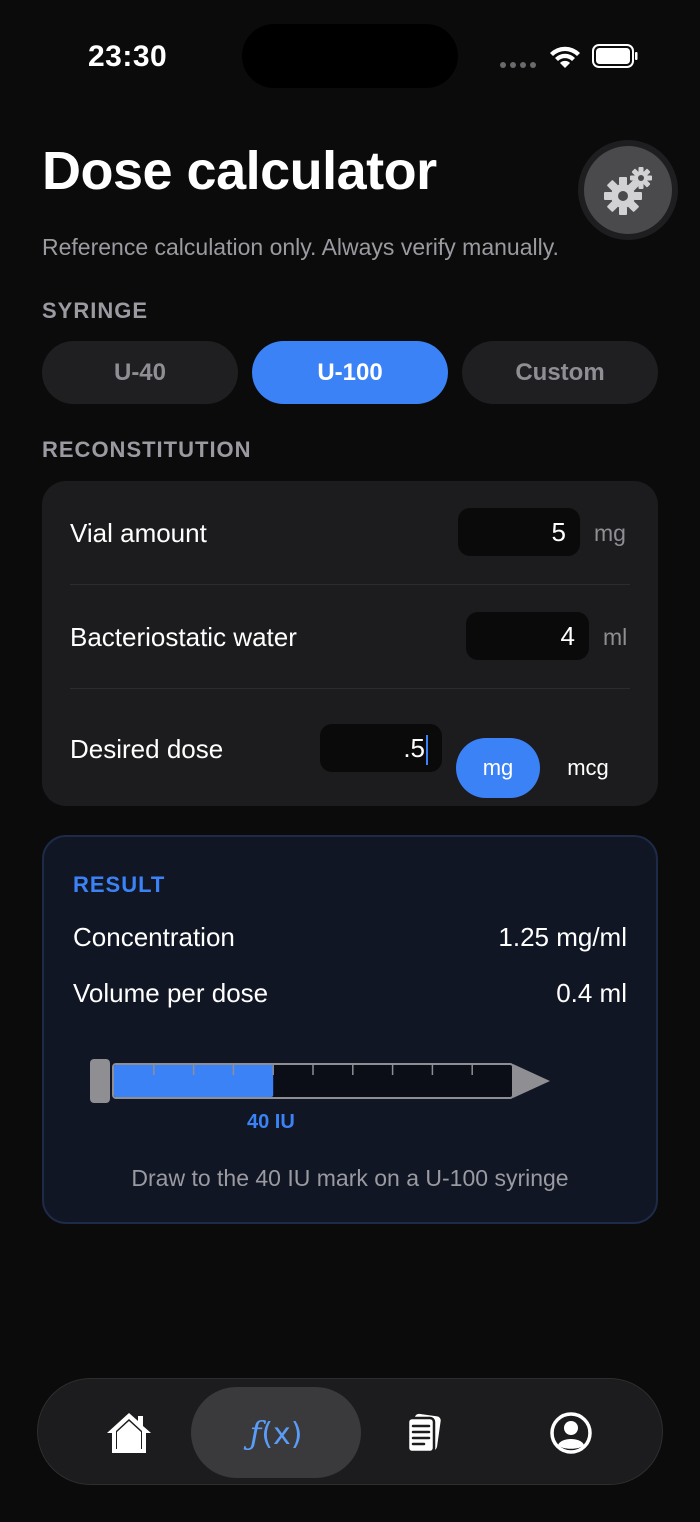 This screenshot has width=700, height=1522. Describe the element at coordinates (255, 1432) in the screenshot. I see `function-f: ƒ` at that location.